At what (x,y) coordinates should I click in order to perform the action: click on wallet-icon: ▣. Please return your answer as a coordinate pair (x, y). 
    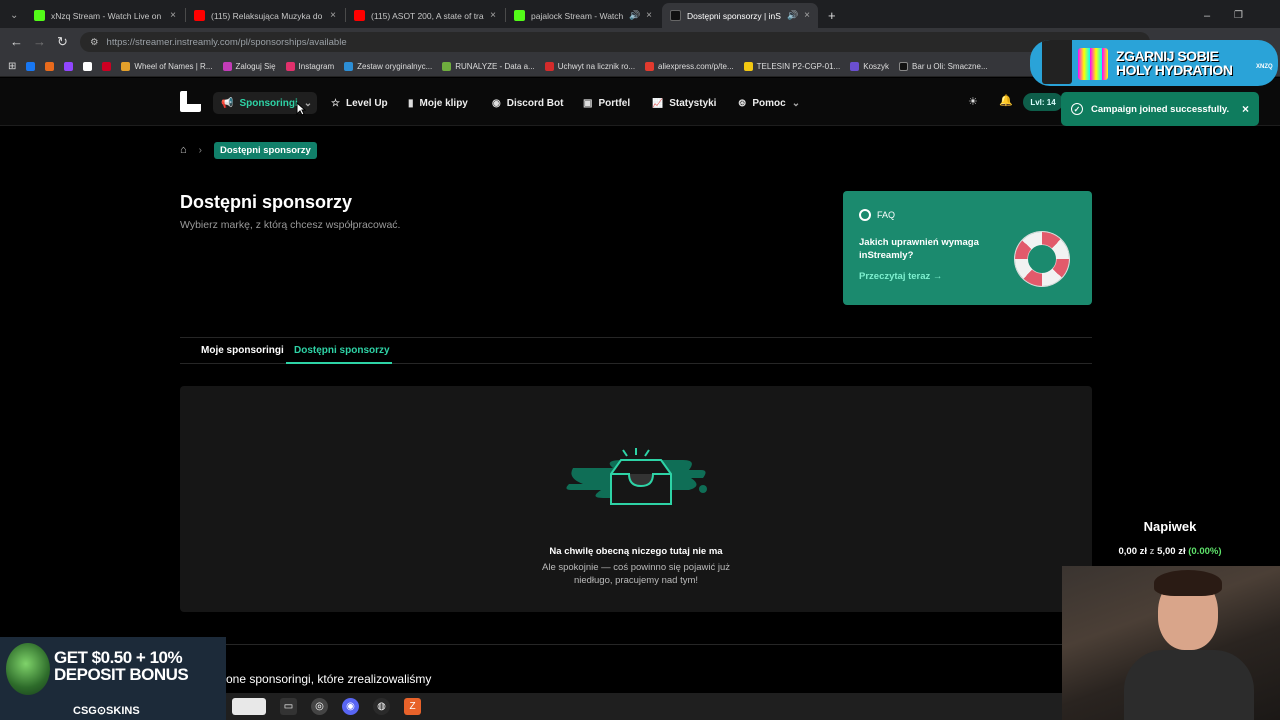
    Looking at the image, I should click on (588, 103).